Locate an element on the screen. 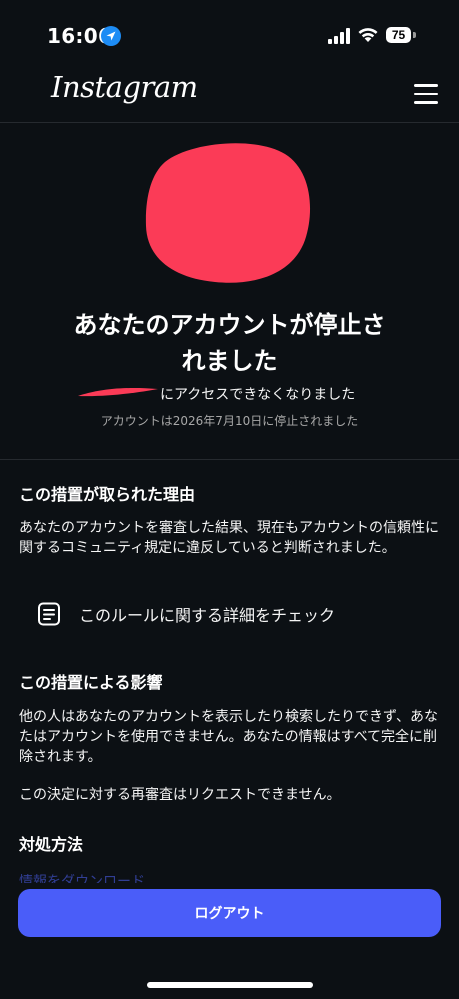  appeal-note: この決定に対する再審査はリクエストできません。 is located at coordinates (180, 795).